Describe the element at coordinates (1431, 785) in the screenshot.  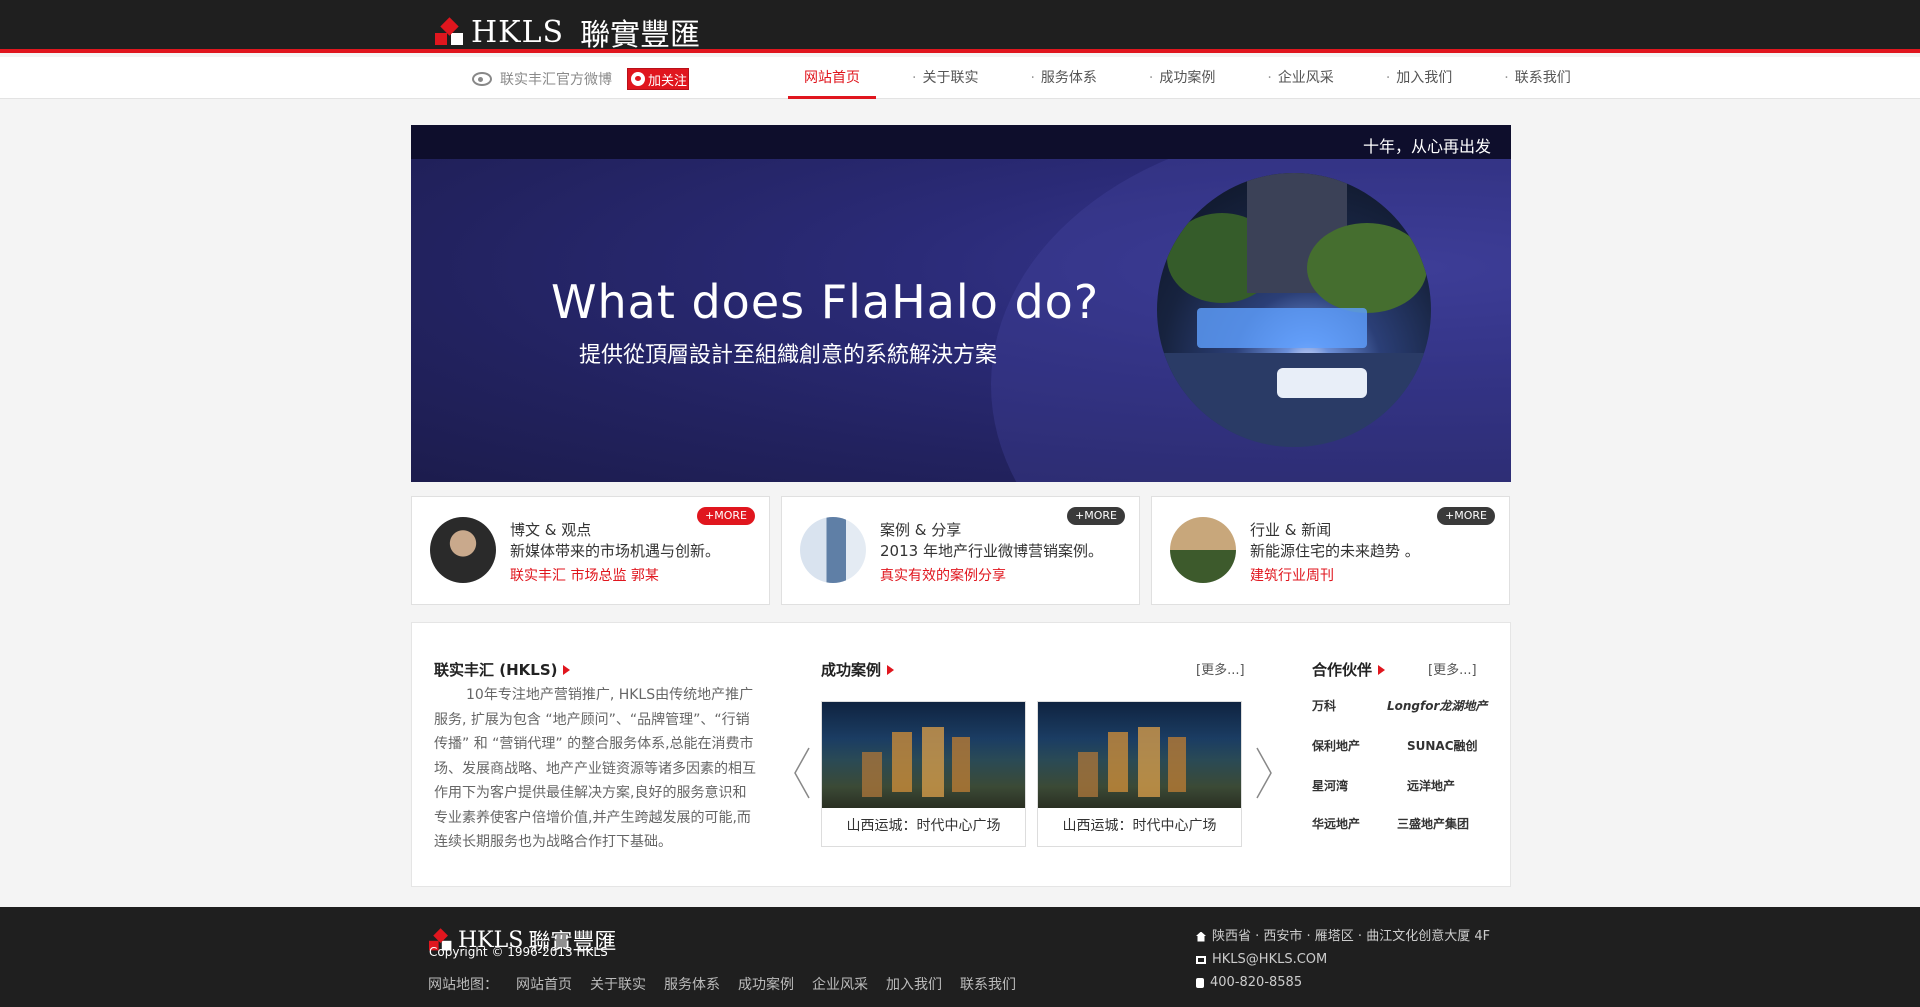
I see `partner-logo: 远洋地产` at that location.